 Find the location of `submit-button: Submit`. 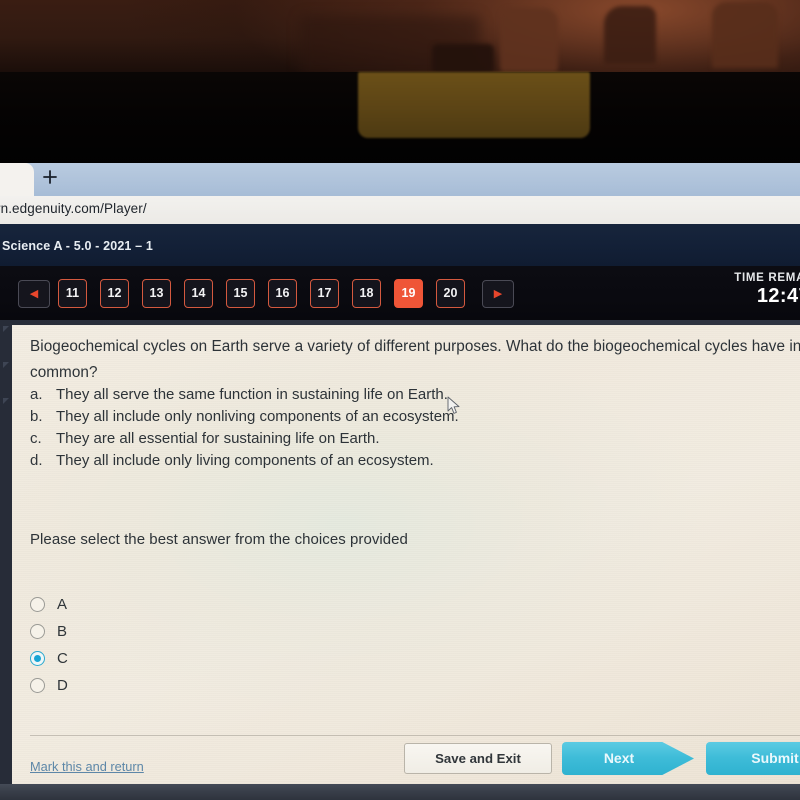

submit-button: Submit is located at coordinates (753, 758).